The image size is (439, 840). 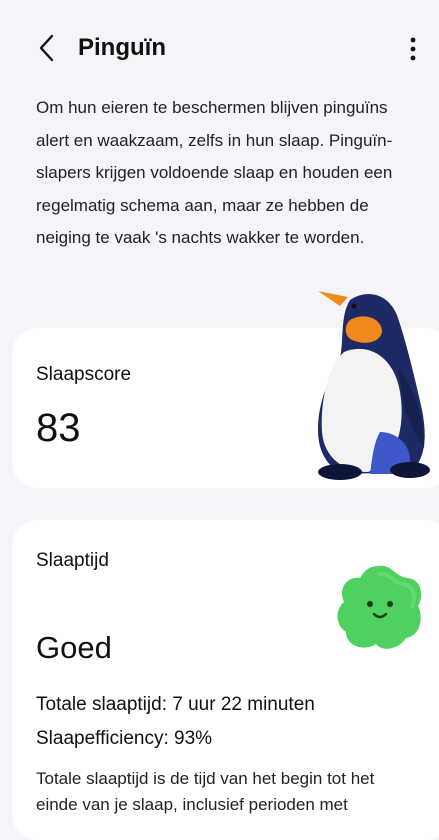 What do you see at coordinates (379, 607) in the screenshot?
I see `green-mascot-illustration` at bounding box center [379, 607].